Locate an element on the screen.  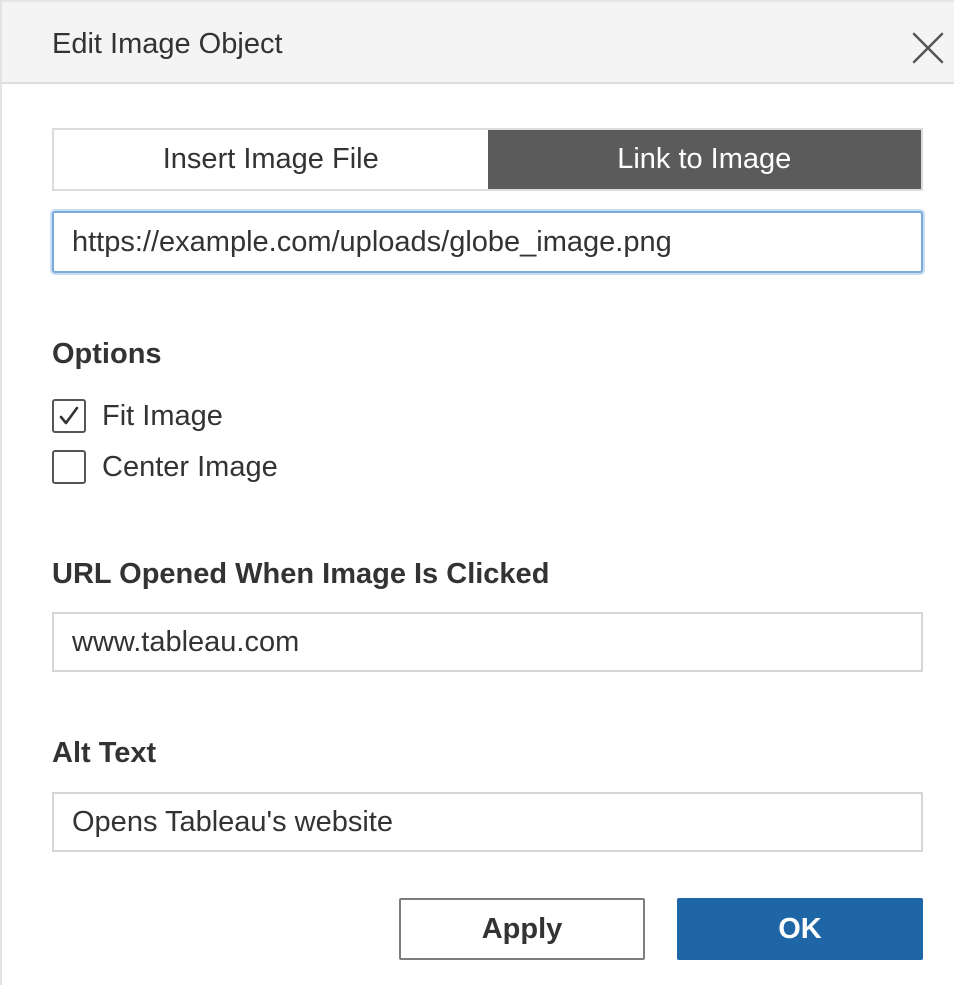
tab-link-to-image: Link to Image is located at coordinates (704, 159).